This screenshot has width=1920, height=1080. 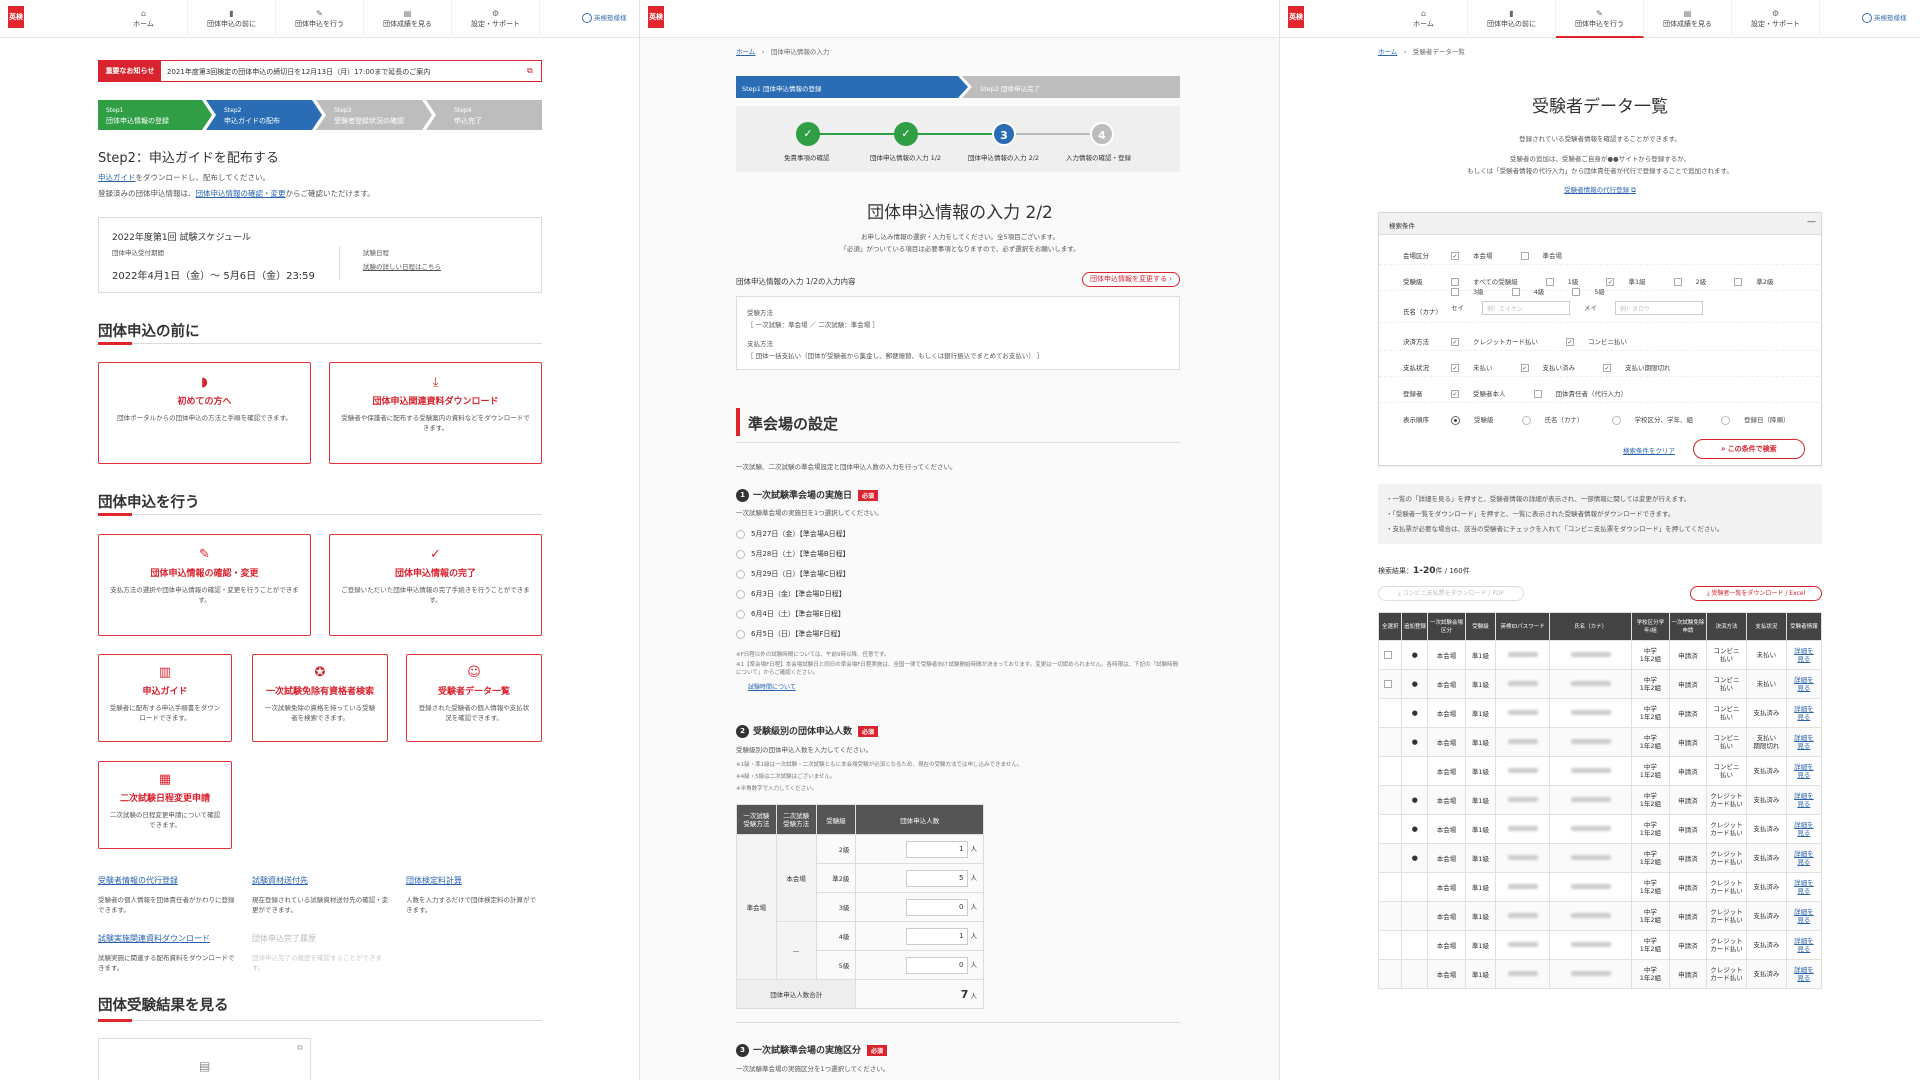 I want to click on filter-option: 4級, so click(x=1535, y=292).